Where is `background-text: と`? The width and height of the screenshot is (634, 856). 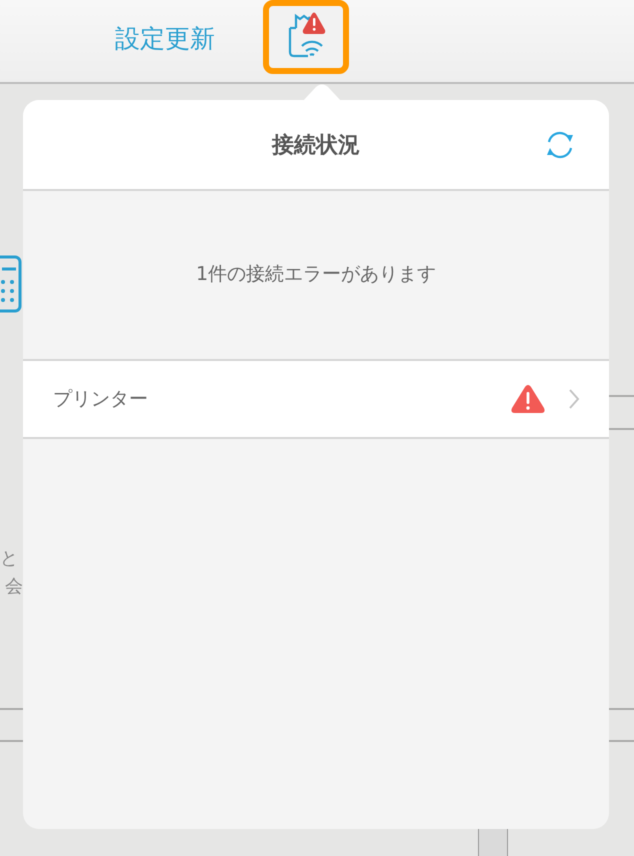 background-text: と is located at coordinates (9, 559).